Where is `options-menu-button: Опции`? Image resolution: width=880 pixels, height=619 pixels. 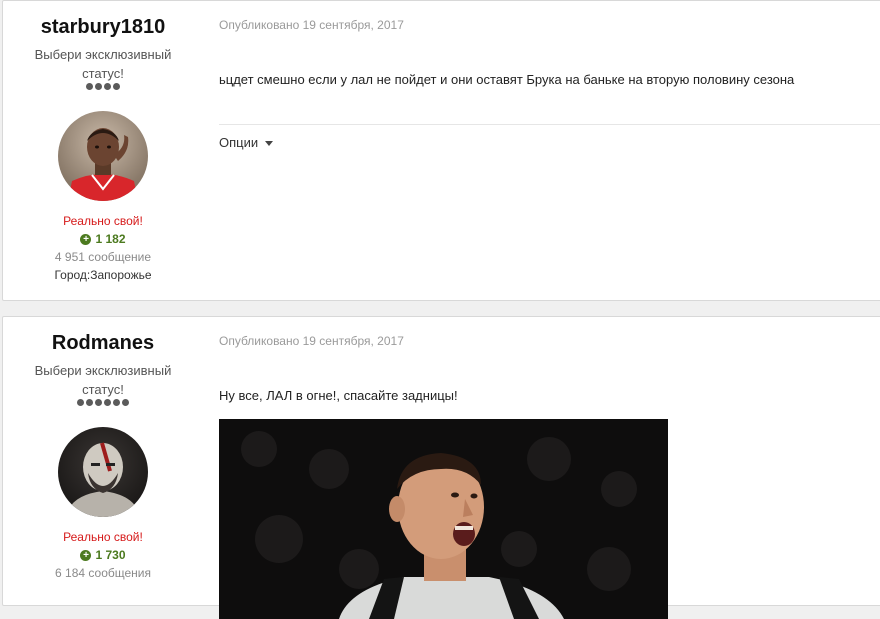 options-menu-button: Опции is located at coordinates (246, 142).